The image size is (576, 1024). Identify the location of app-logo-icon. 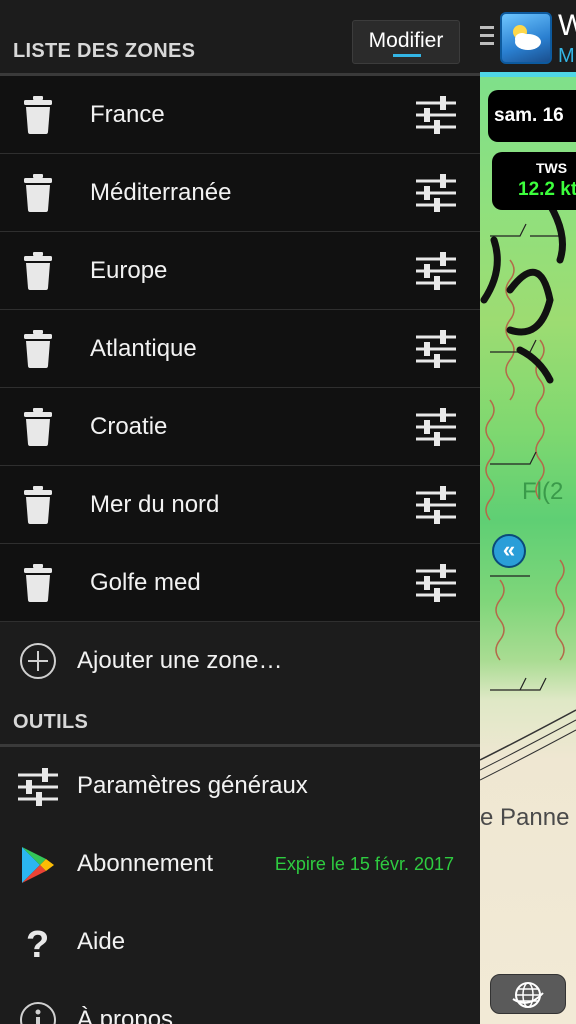
(526, 38).